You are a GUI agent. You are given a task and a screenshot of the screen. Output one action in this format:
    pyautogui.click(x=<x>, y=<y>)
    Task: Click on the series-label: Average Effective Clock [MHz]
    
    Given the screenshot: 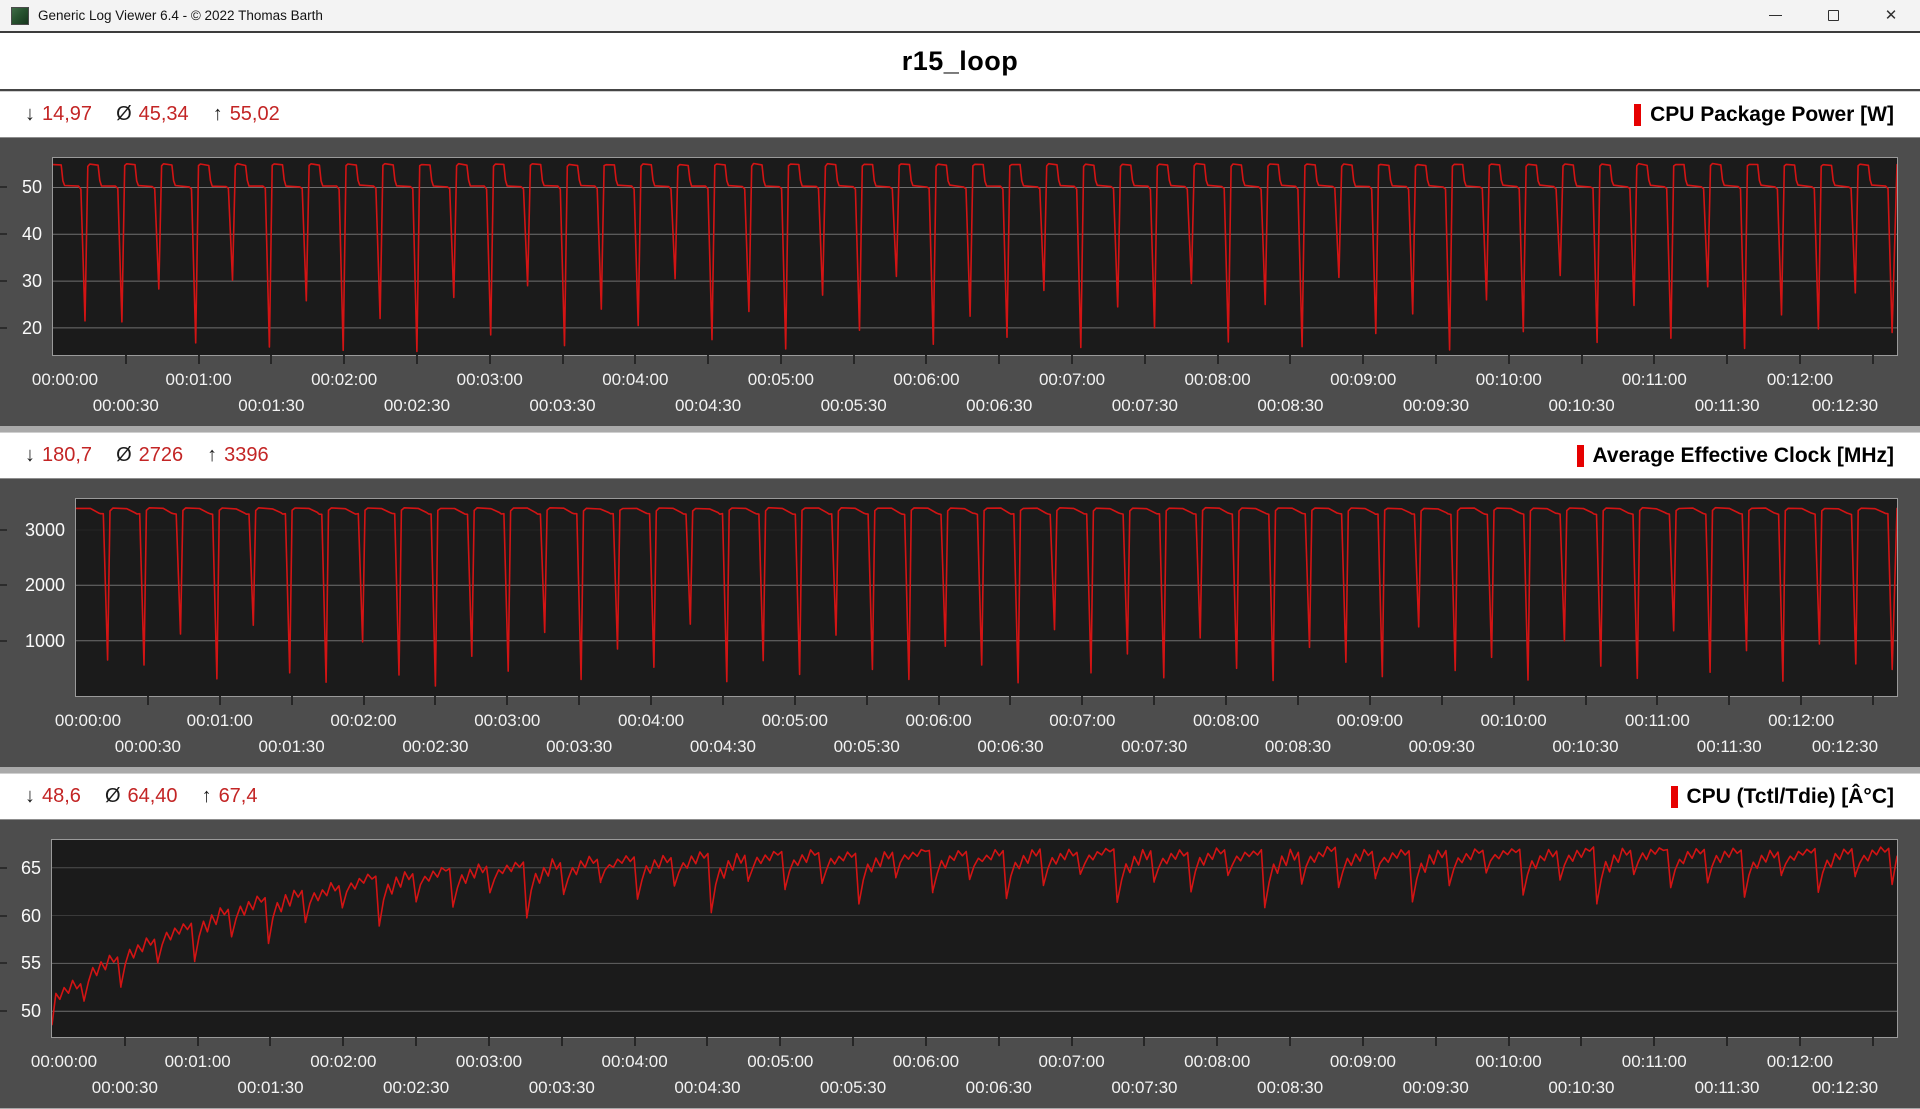 What is the action you would take?
    pyautogui.click(x=1743, y=455)
    